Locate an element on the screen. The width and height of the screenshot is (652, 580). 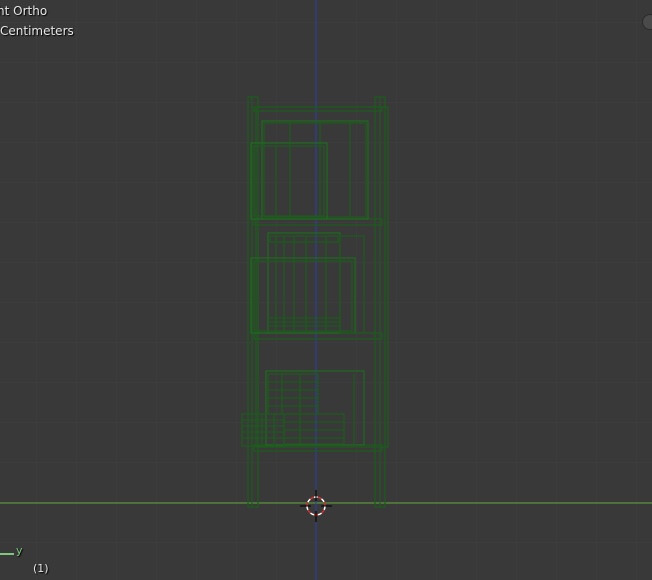
frame-number-label: (1) is located at coordinates (41, 568).